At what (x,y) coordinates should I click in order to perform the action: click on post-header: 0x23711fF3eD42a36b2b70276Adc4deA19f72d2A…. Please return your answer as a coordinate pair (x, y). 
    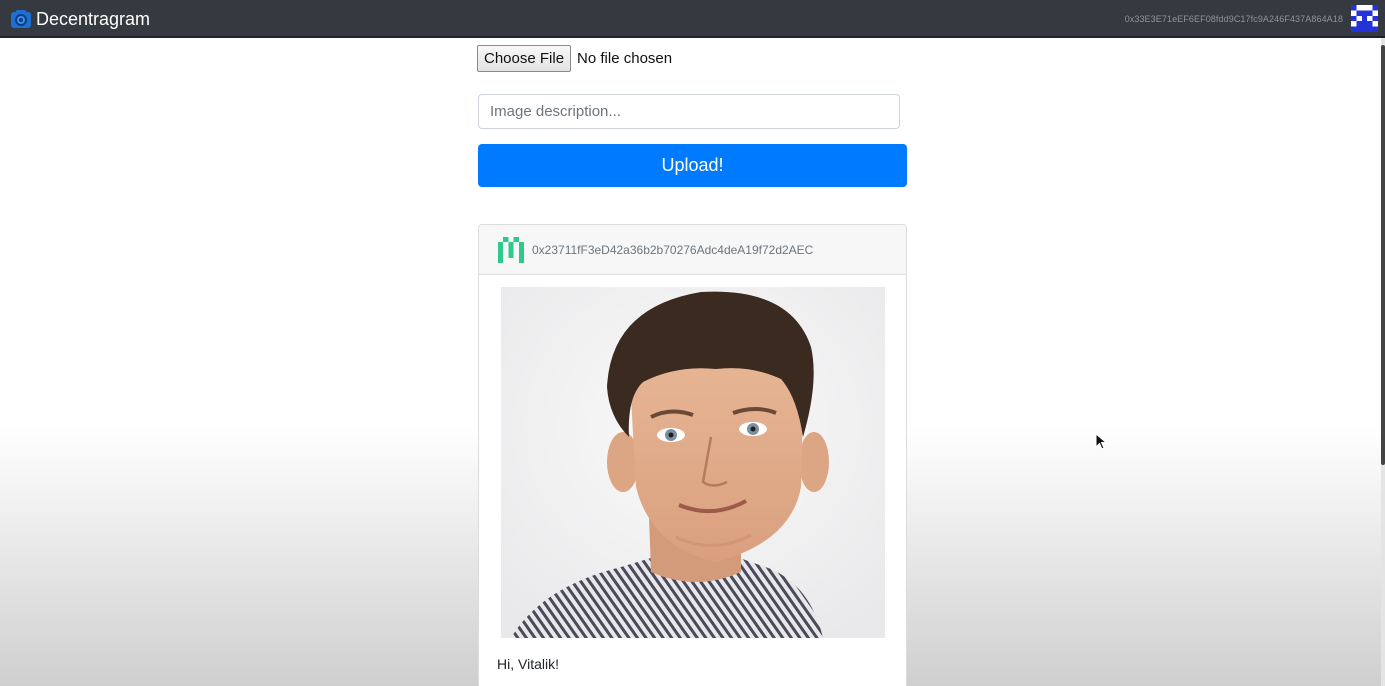
    Looking at the image, I should click on (692, 250).